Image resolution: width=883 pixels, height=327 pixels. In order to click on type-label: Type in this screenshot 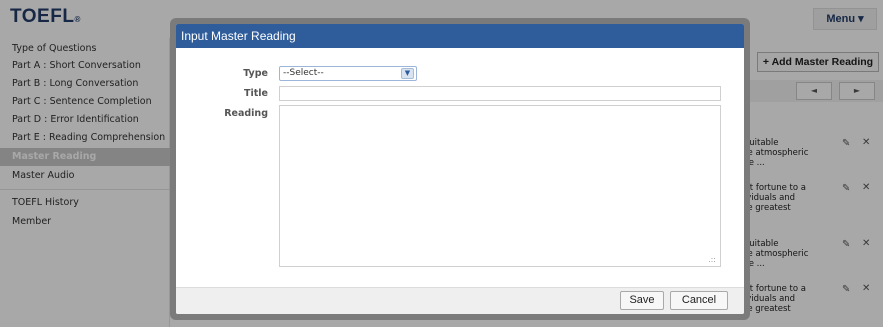, I will do `click(255, 73)`.